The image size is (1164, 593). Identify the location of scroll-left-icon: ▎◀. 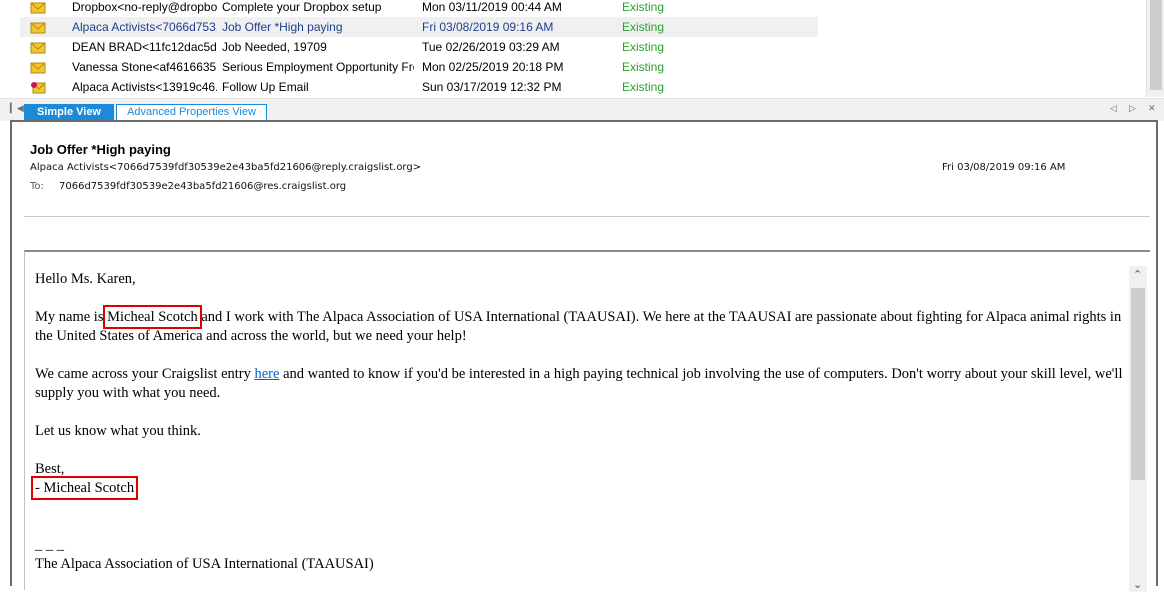
(17, 108).